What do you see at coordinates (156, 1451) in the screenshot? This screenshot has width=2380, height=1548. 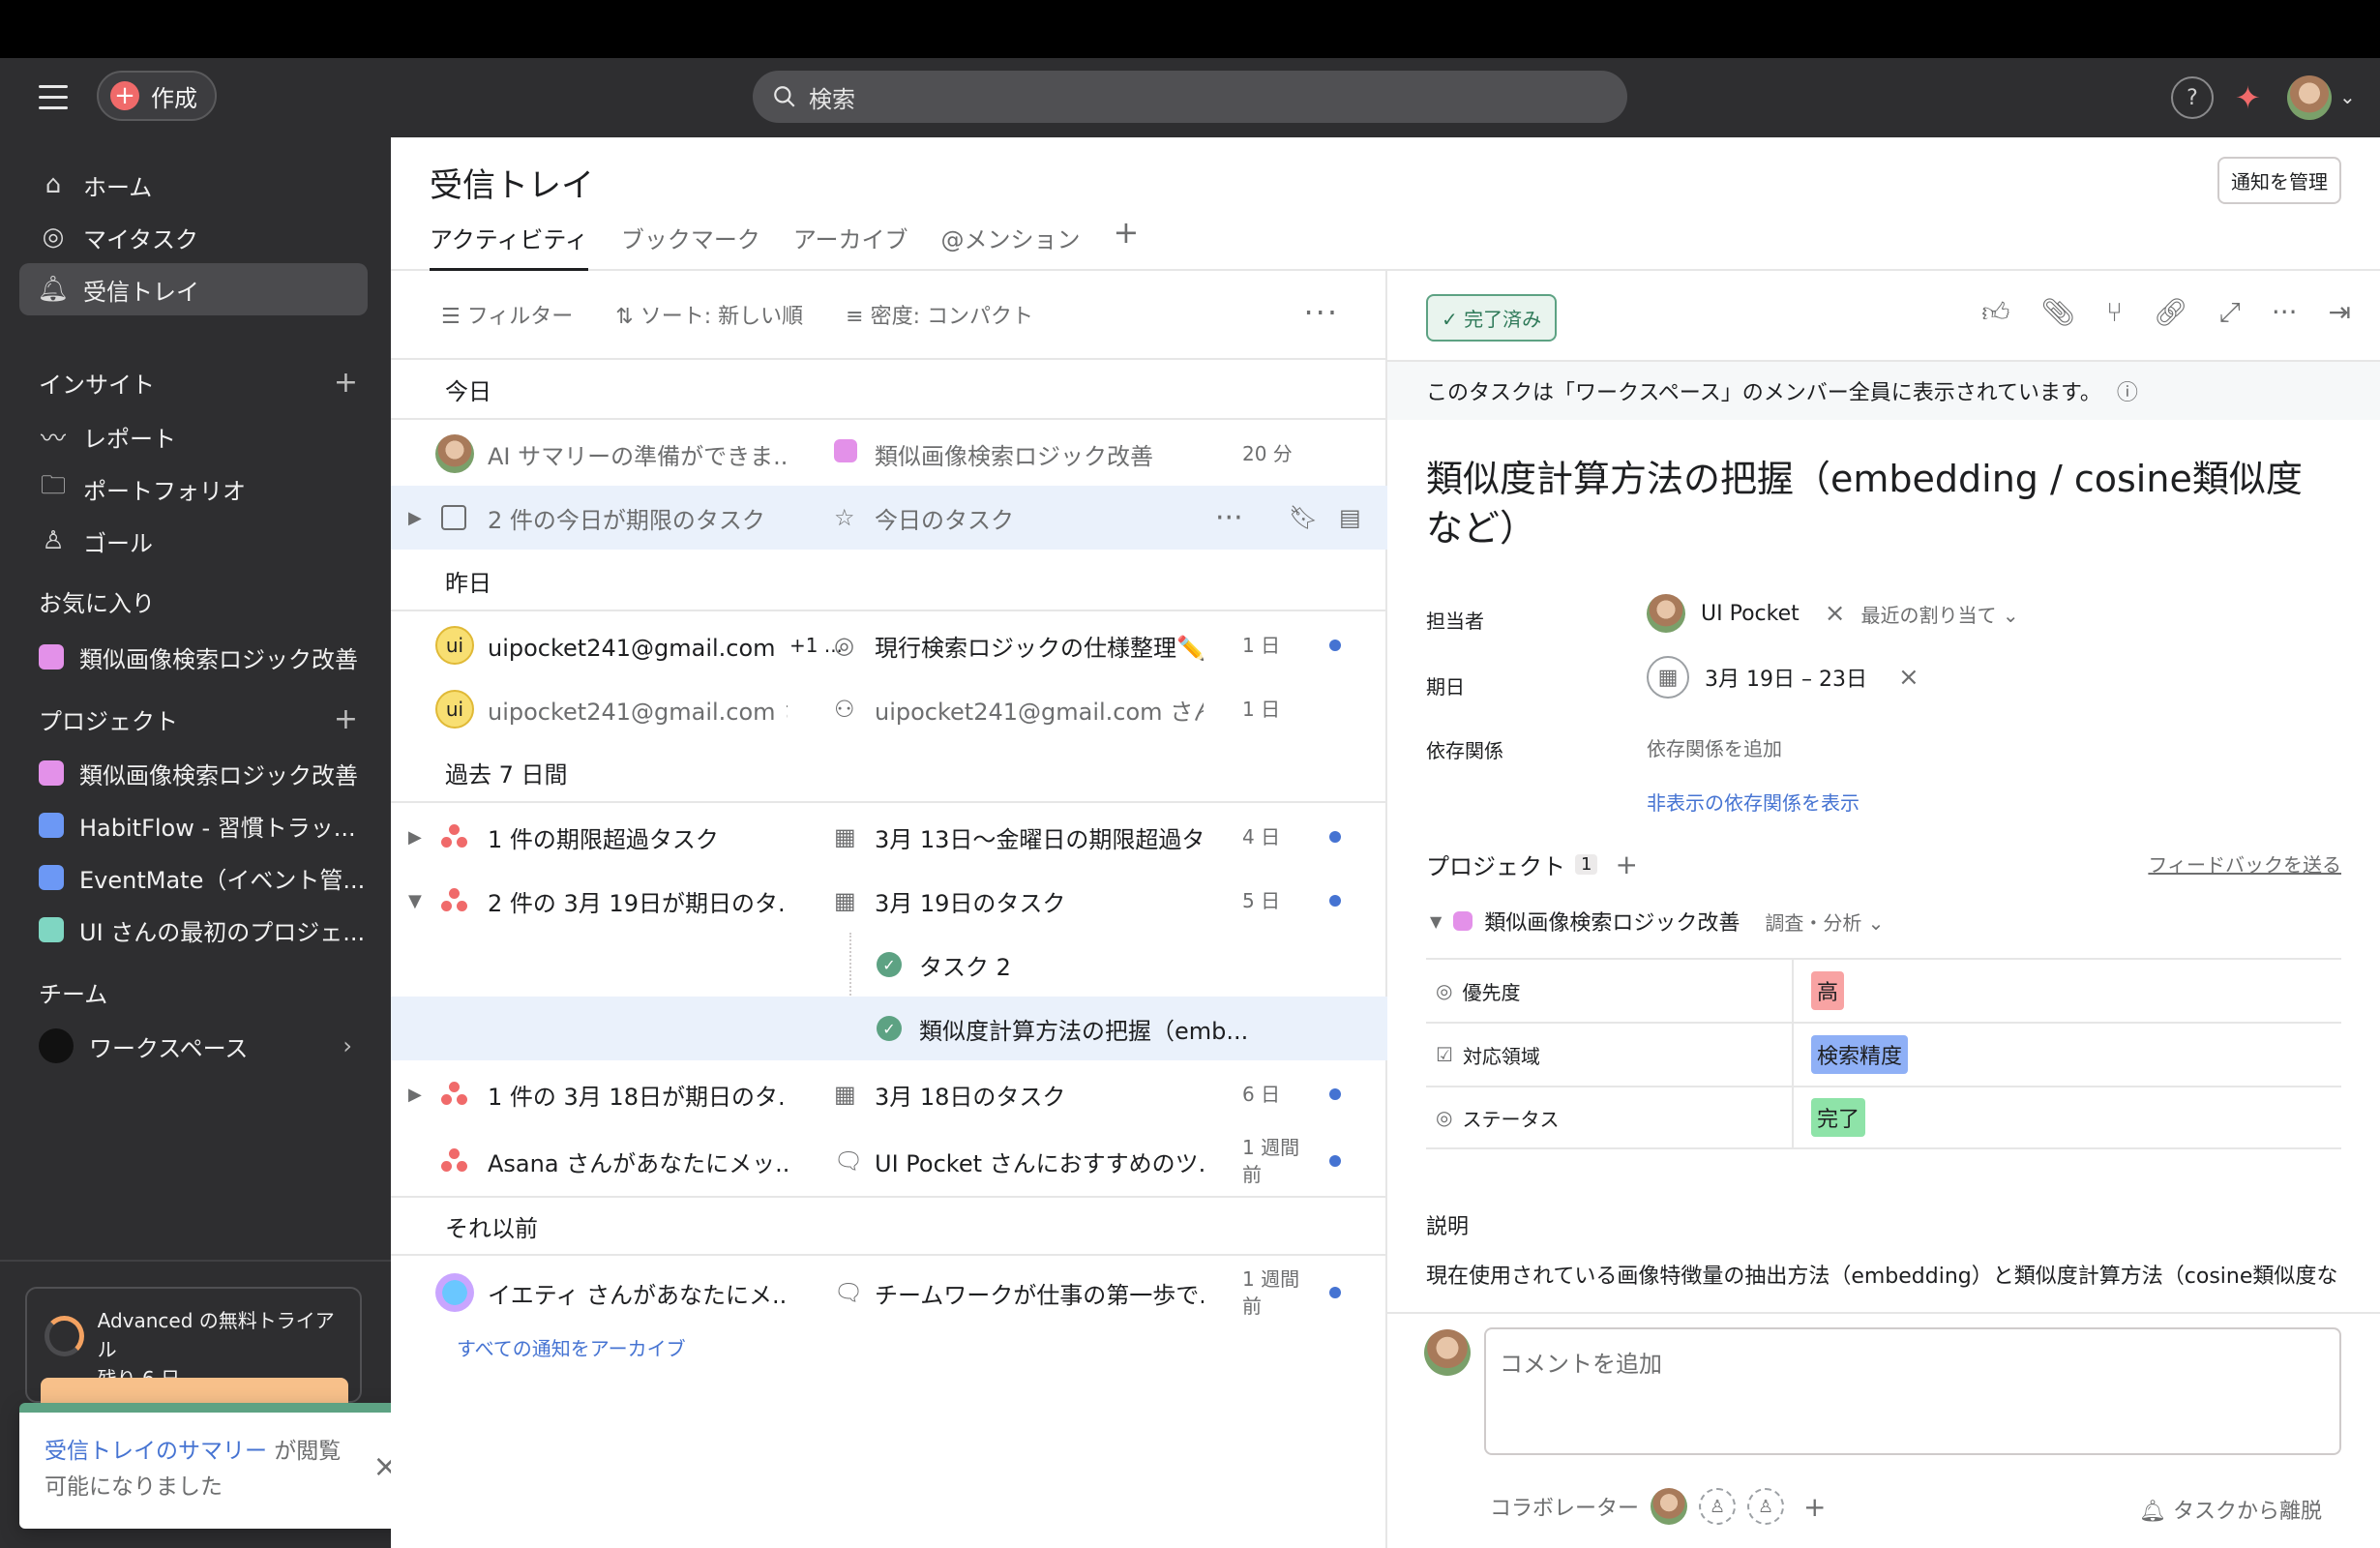 I see `toast-link: 受信トレイのサマリー` at bounding box center [156, 1451].